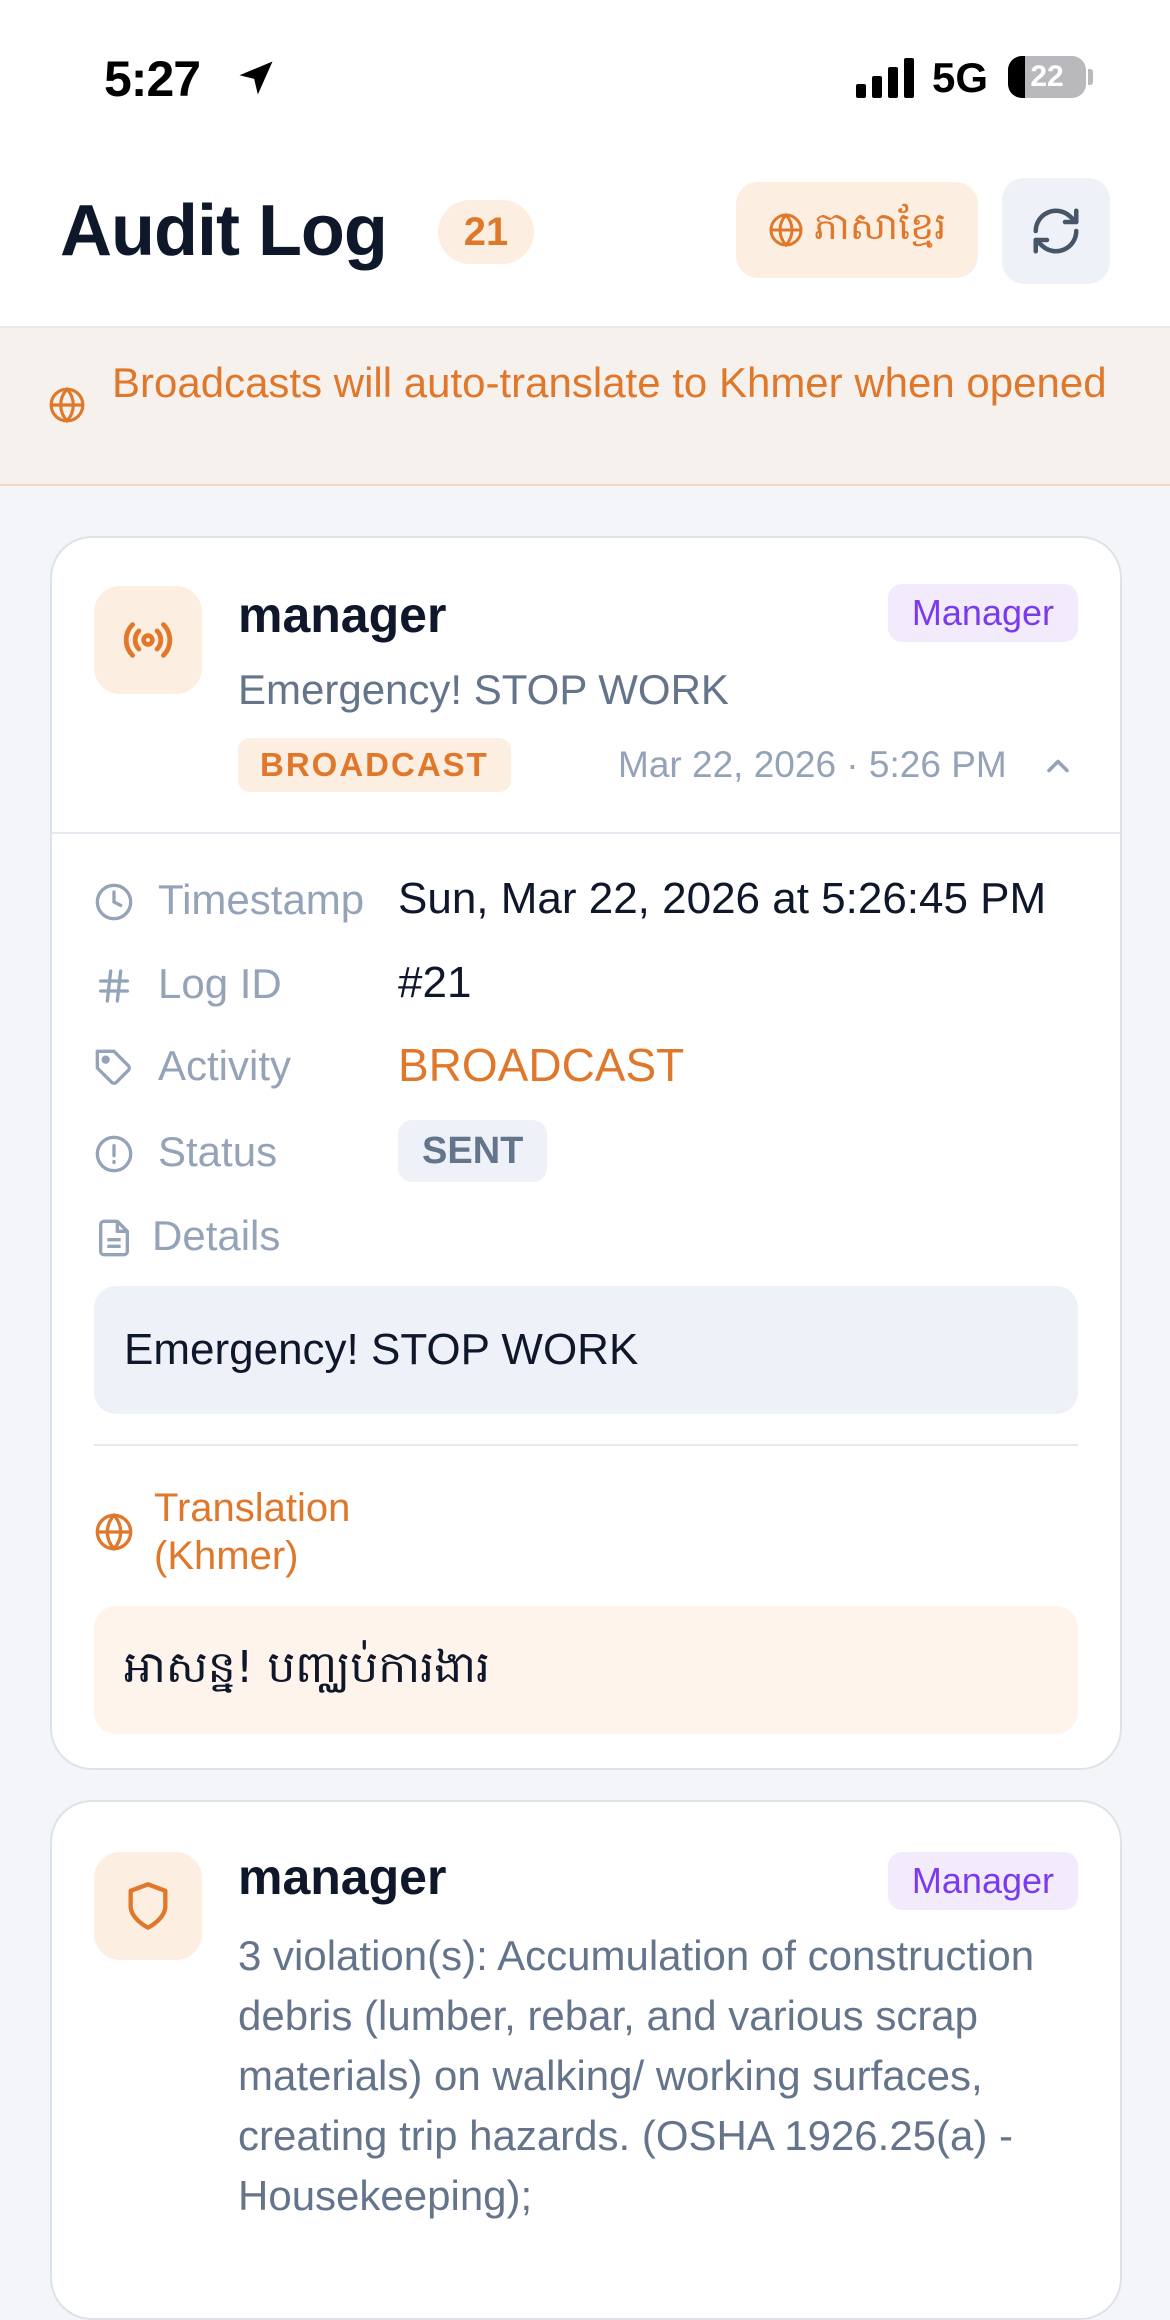  I want to click on count-badge: 21, so click(486, 232).